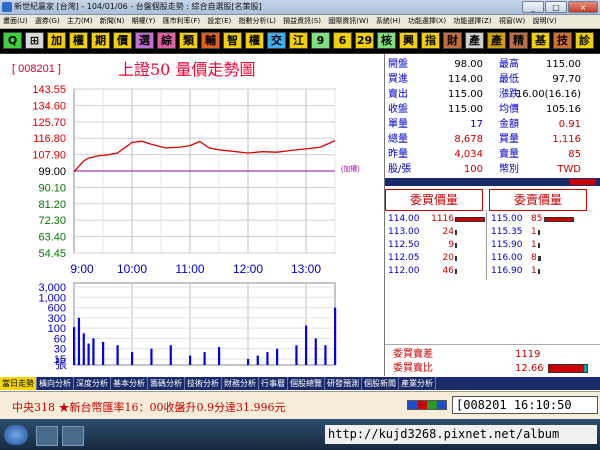 The width and height of the screenshot is (600, 450). What do you see at coordinates (182, 21) in the screenshot?
I see `menu-item: 匯市利率(F)` at bounding box center [182, 21].